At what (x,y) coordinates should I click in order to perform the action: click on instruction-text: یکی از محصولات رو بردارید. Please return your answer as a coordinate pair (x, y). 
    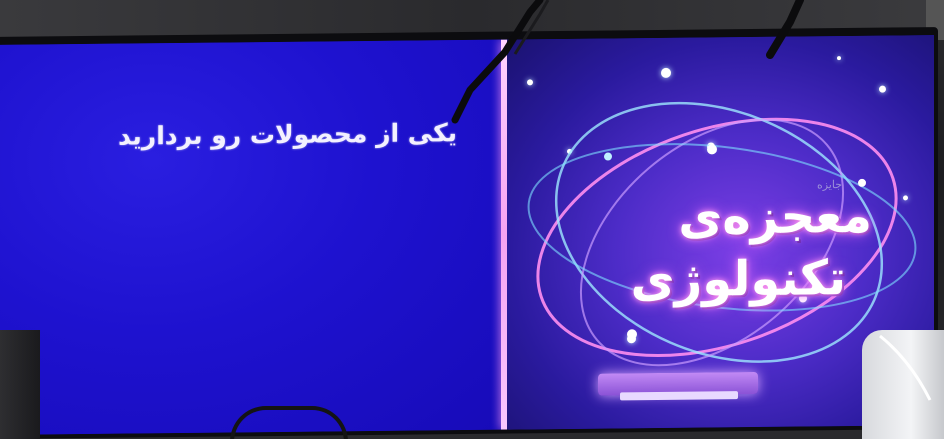
    Looking at the image, I should click on (287, 134).